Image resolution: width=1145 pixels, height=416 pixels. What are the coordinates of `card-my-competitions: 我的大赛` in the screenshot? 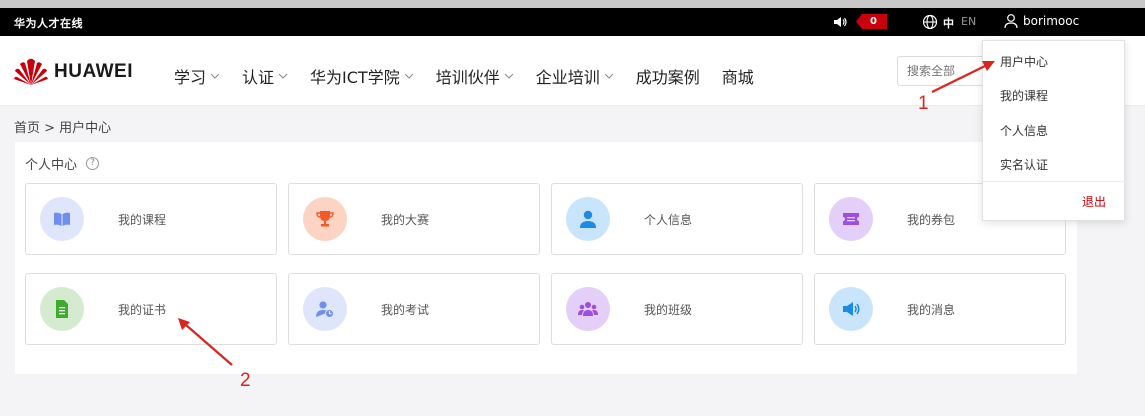 It's located at (414, 219).